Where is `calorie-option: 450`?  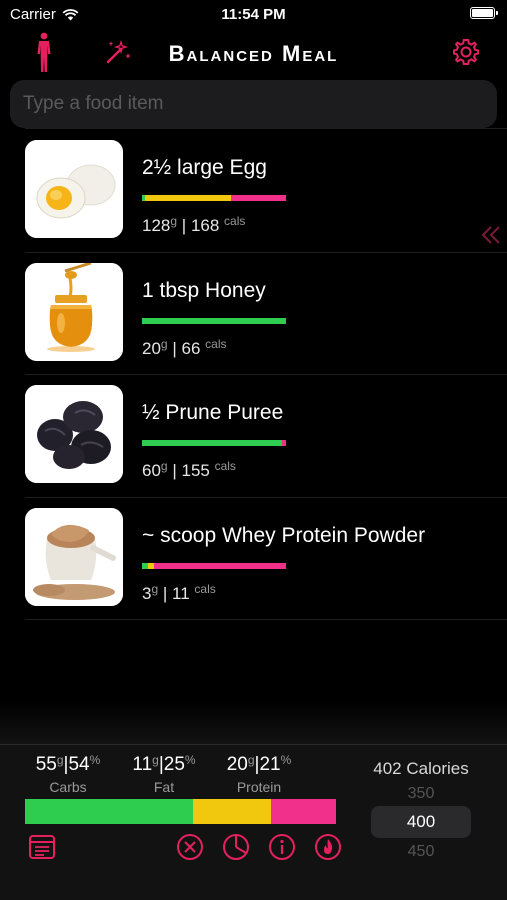
calorie-option: 450 is located at coordinates (421, 852).